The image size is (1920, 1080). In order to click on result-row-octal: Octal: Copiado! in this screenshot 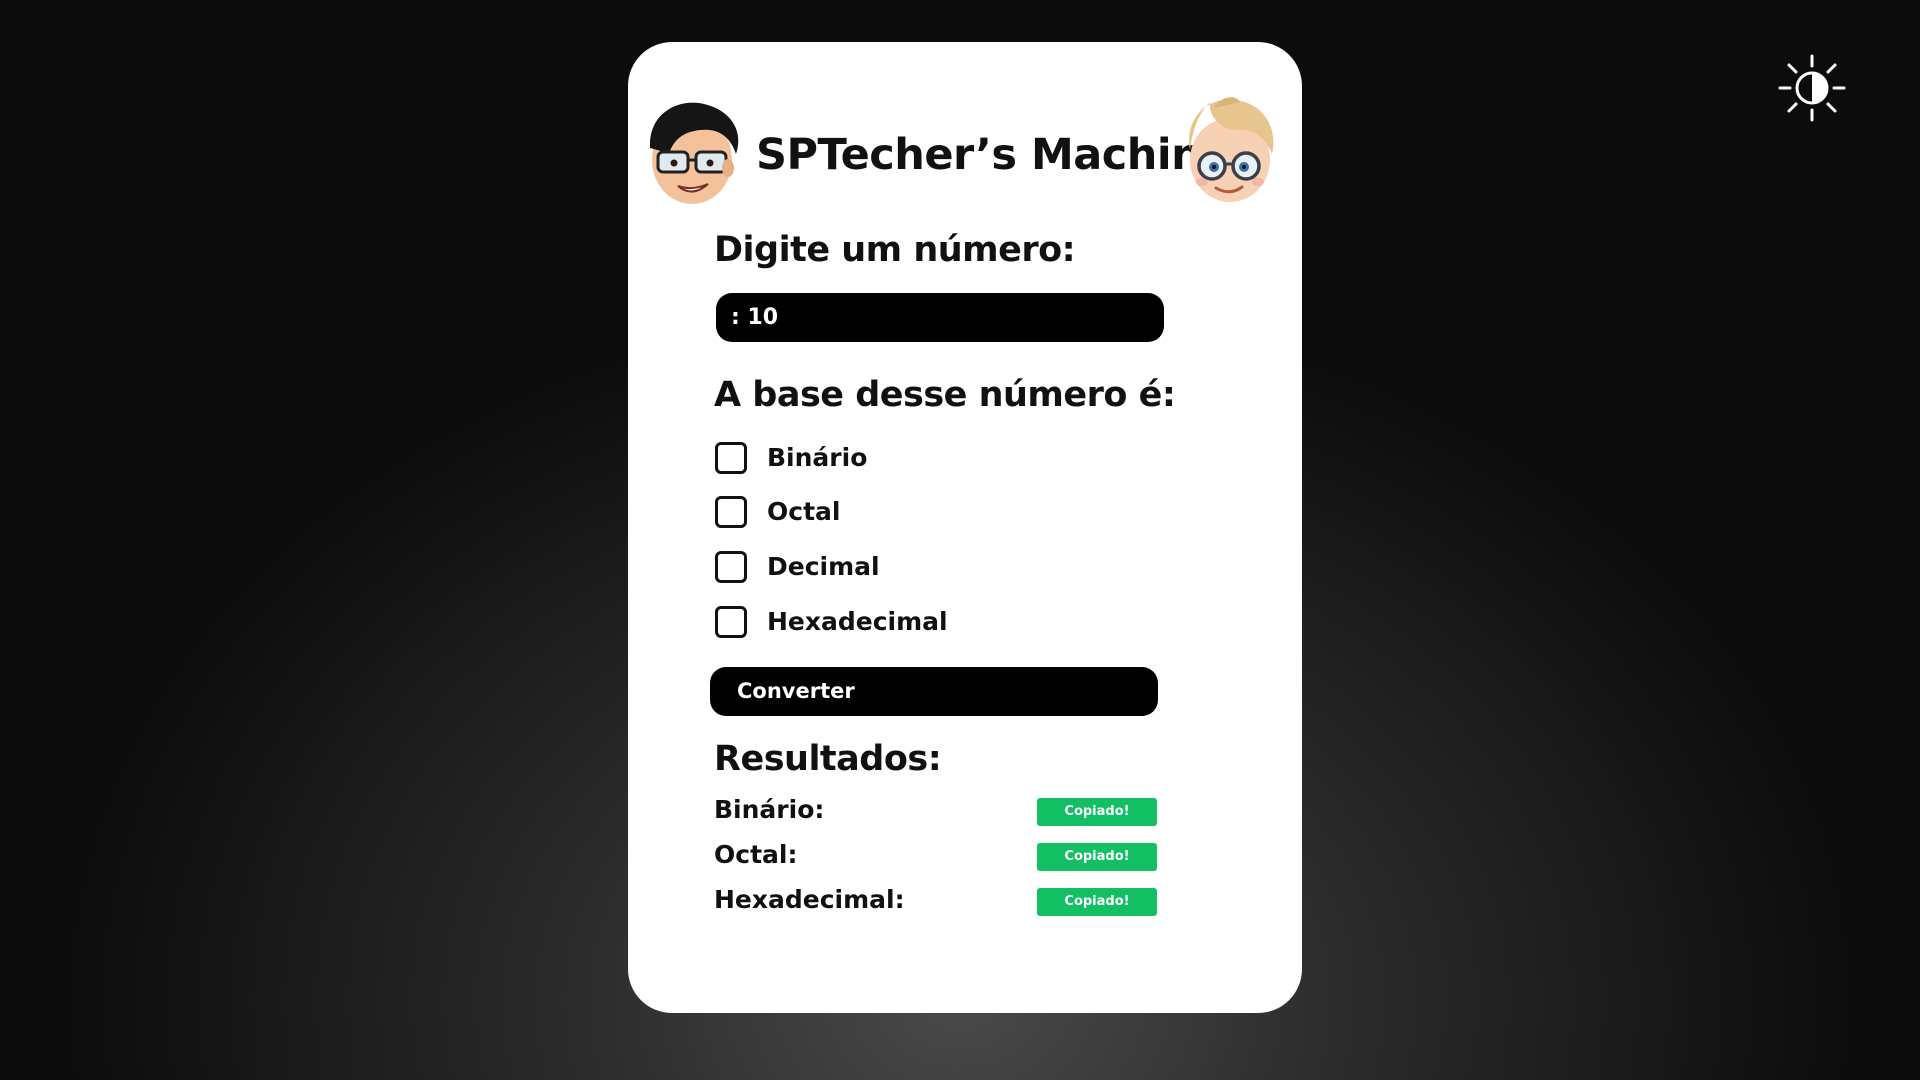, I will do `click(939, 855)`.